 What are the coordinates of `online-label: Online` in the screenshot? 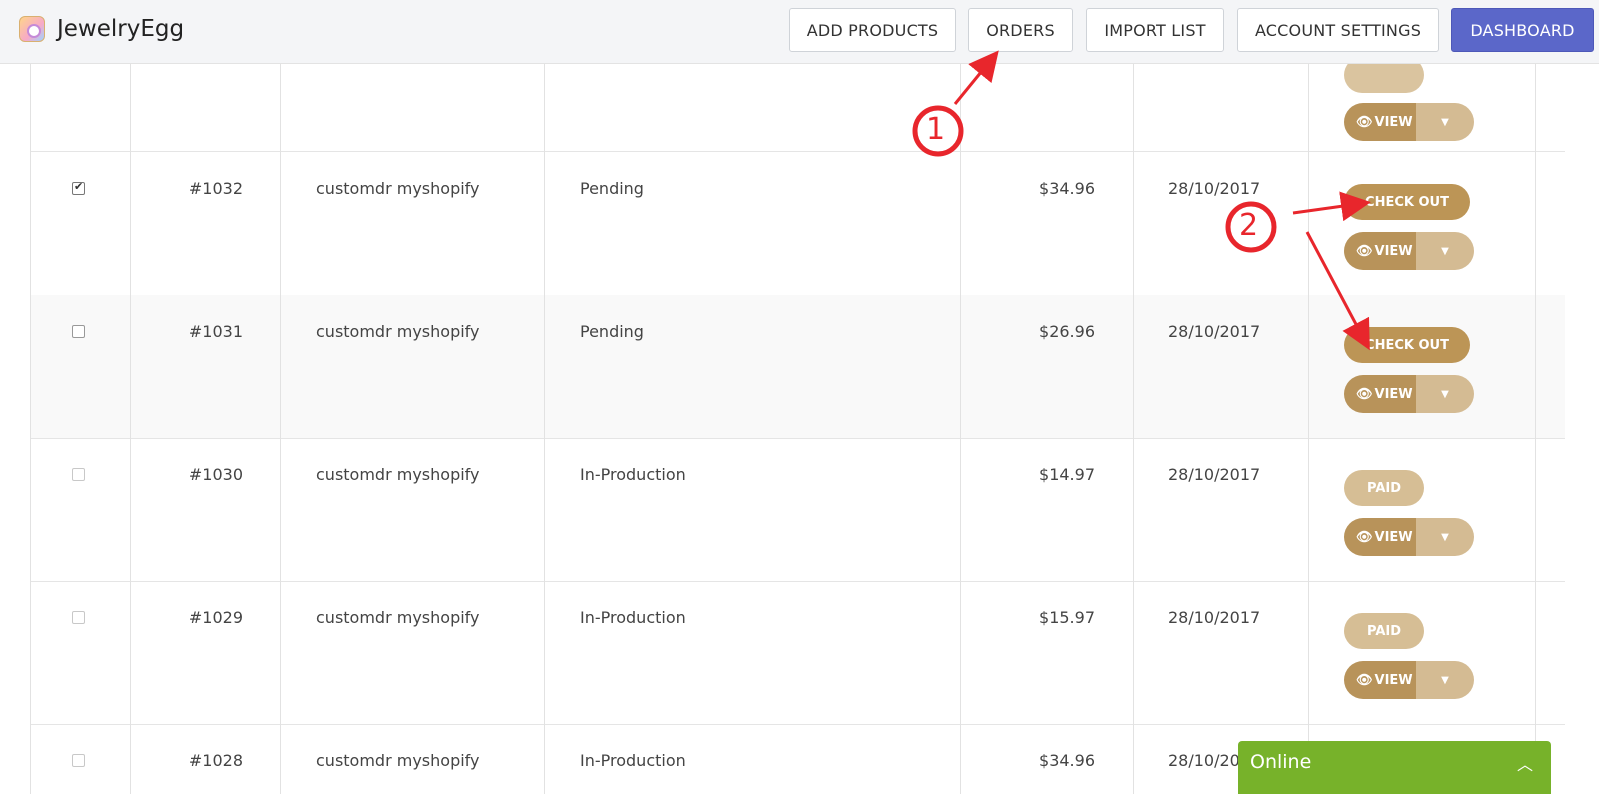 It's located at (1281, 762).